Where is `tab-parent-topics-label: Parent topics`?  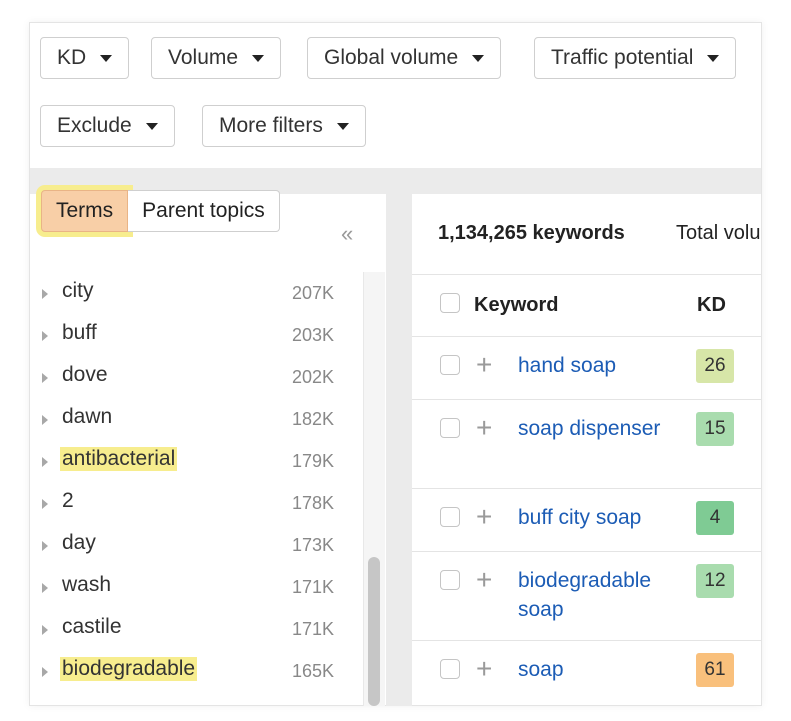 tab-parent-topics-label: Parent topics is located at coordinates (203, 210).